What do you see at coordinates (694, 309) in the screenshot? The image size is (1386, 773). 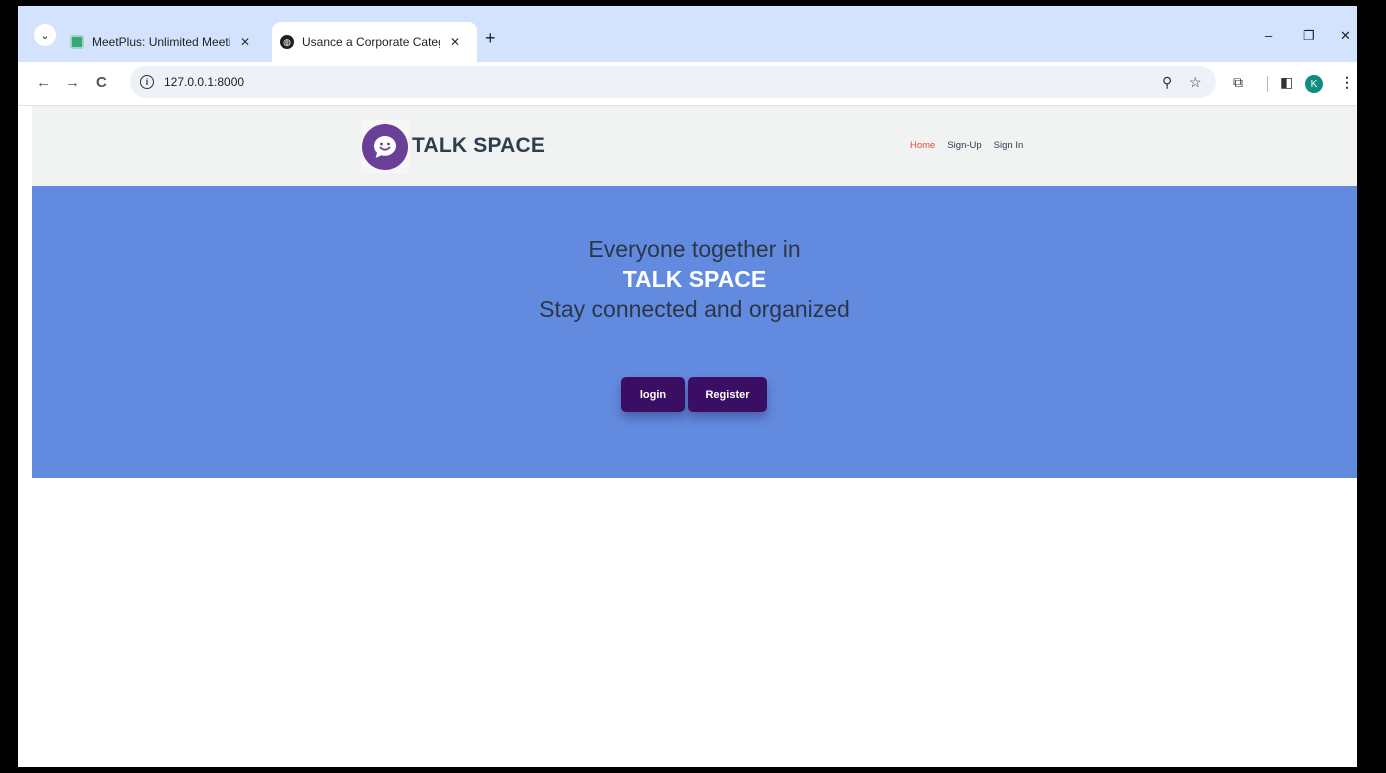 I see `hero-line-3: Stay connected and organized` at bounding box center [694, 309].